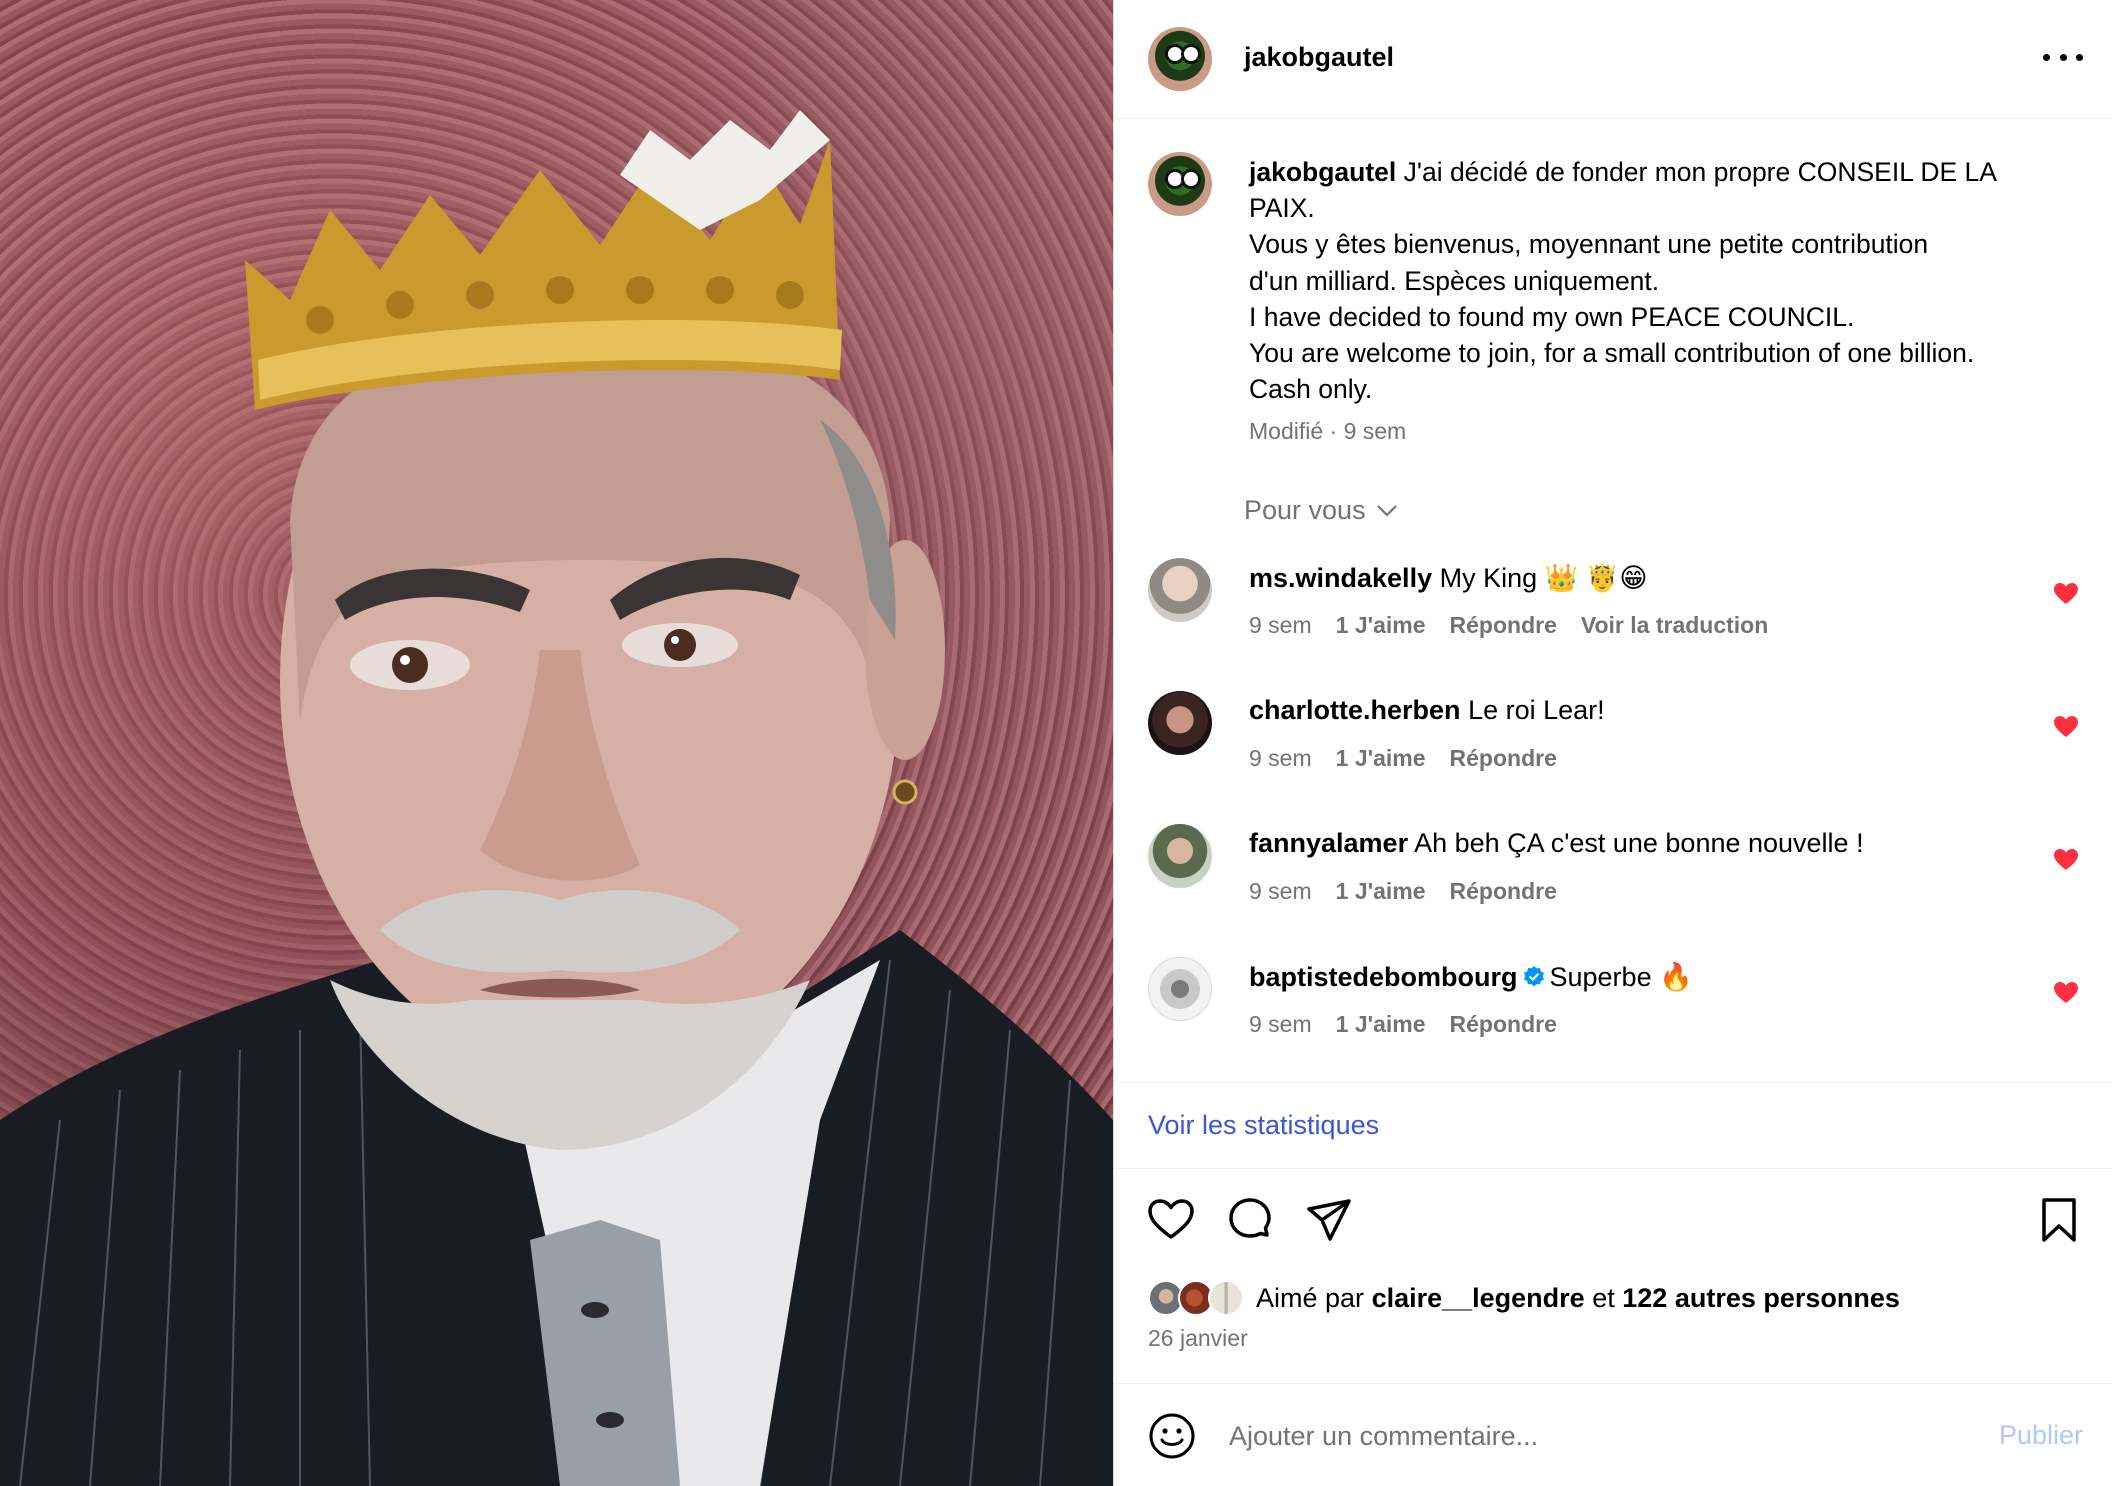  I want to click on caption-meta: Modifié · 9 sem, so click(1328, 431).